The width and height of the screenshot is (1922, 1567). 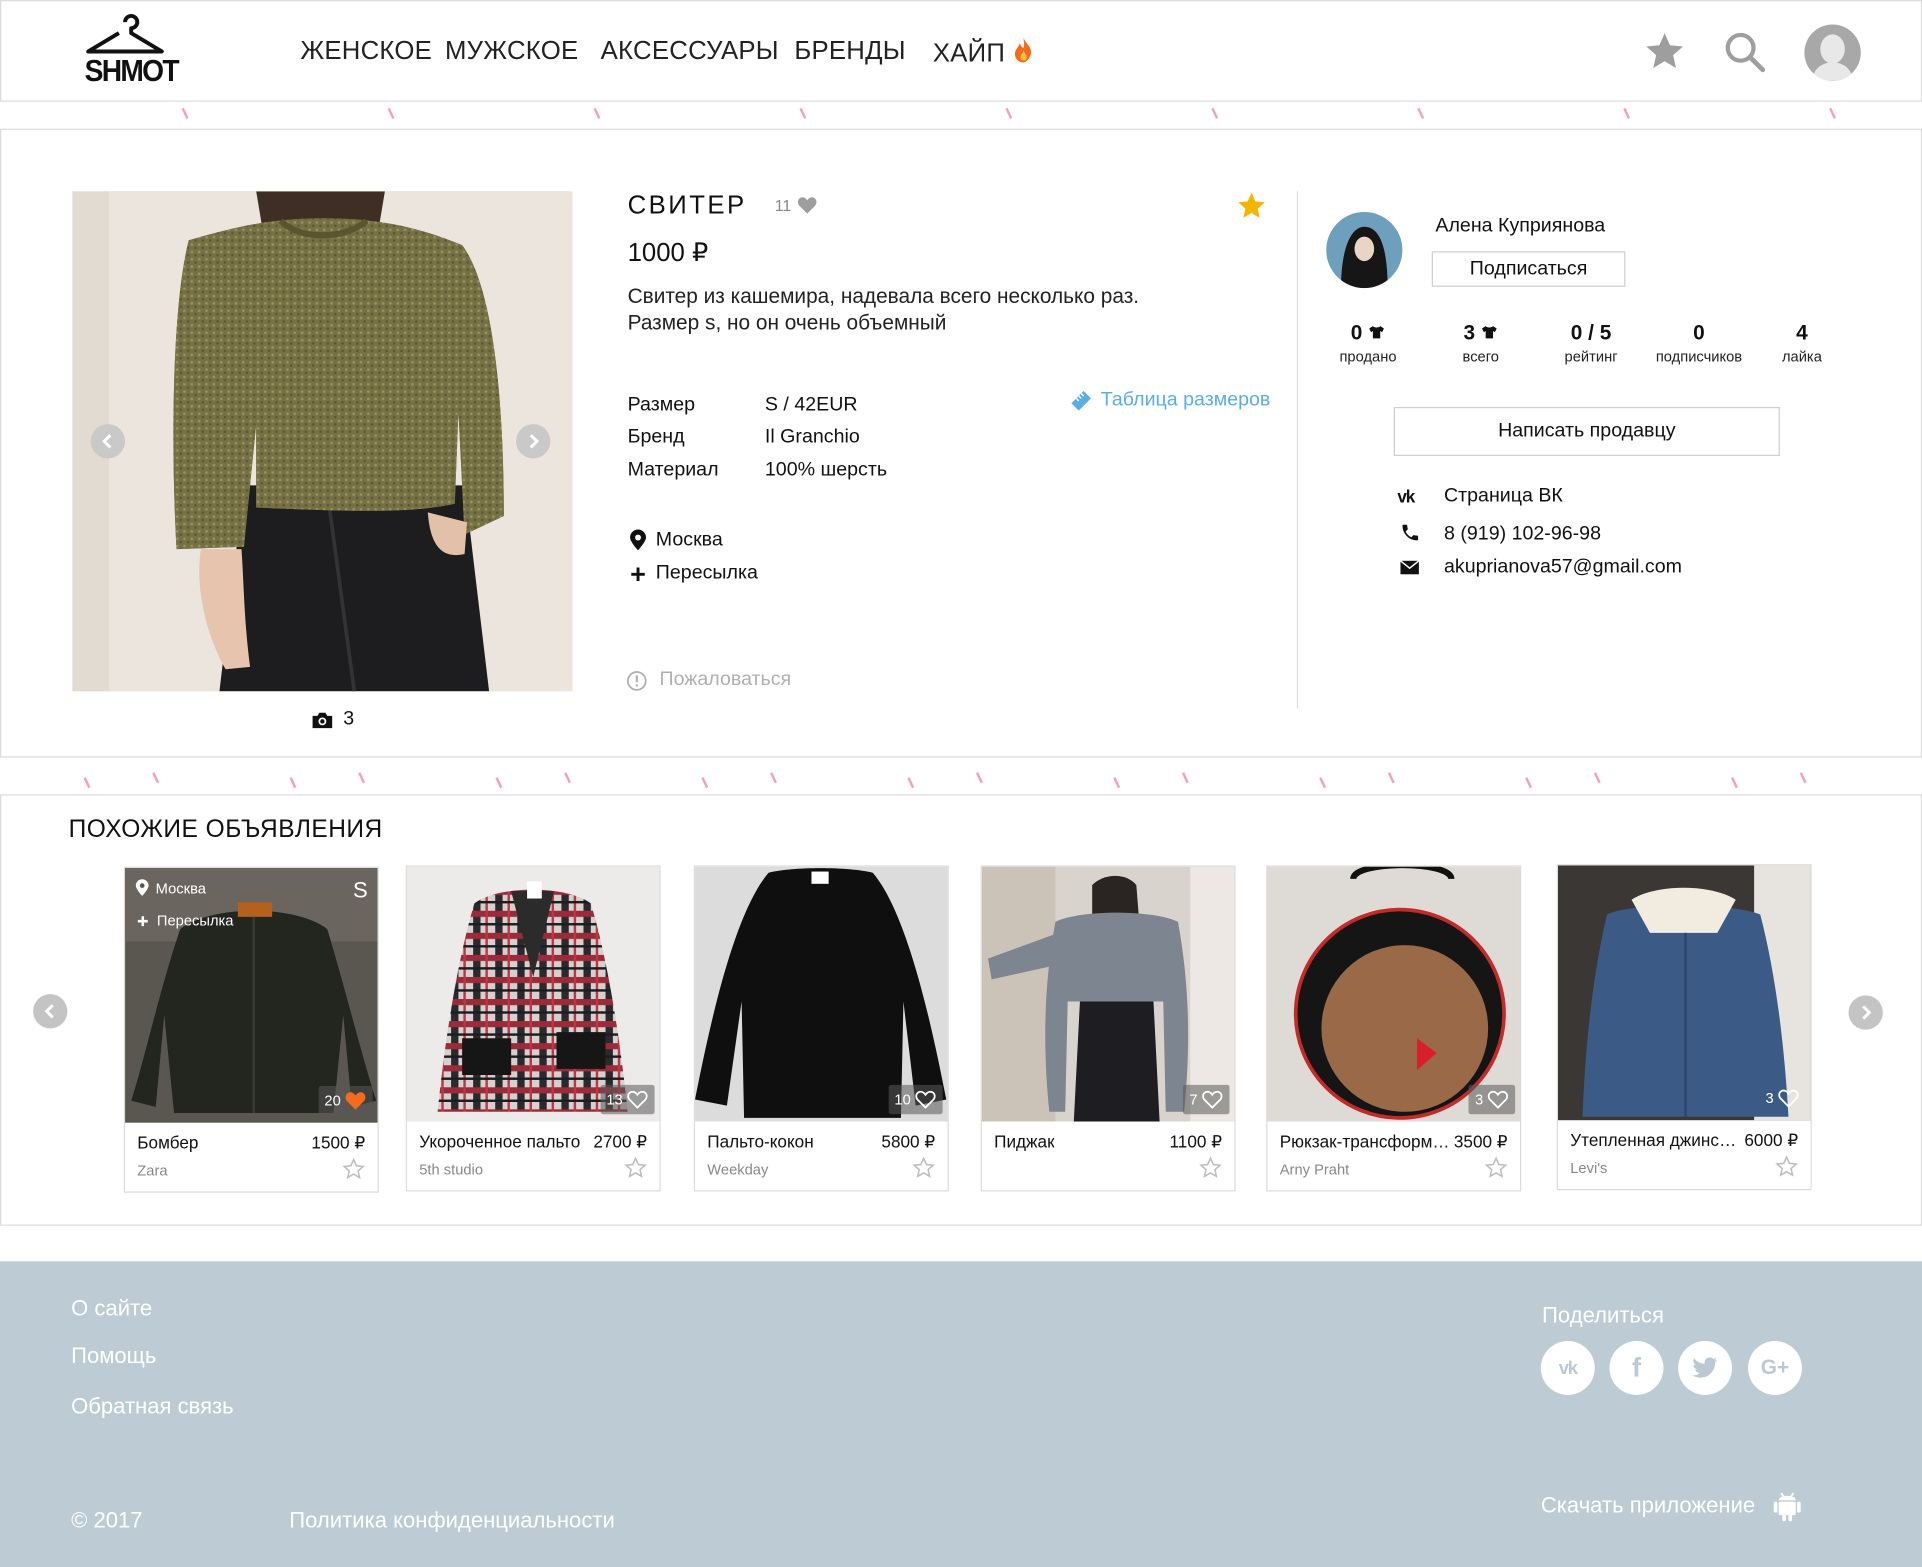 What do you see at coordinates (251, 1029) in the screenshot?
I see `listing-card: Москва Пересылка S 20 Бомбер 1500 ₽ Zara` at bounding box center [251, 1029].